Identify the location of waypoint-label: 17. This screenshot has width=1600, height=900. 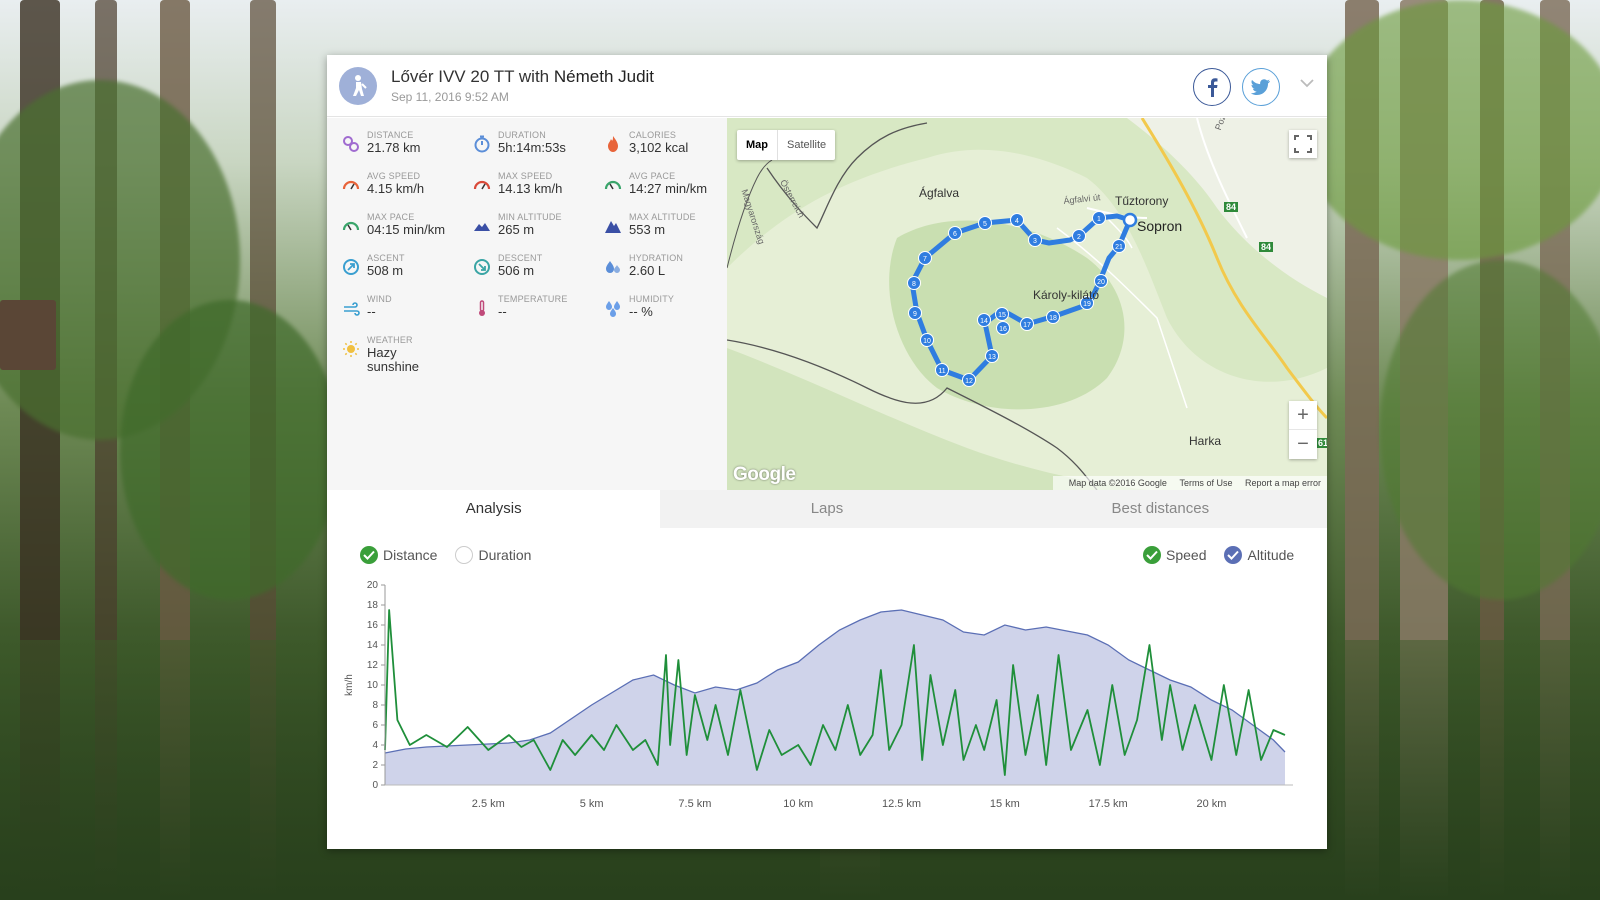
(1027, 325).